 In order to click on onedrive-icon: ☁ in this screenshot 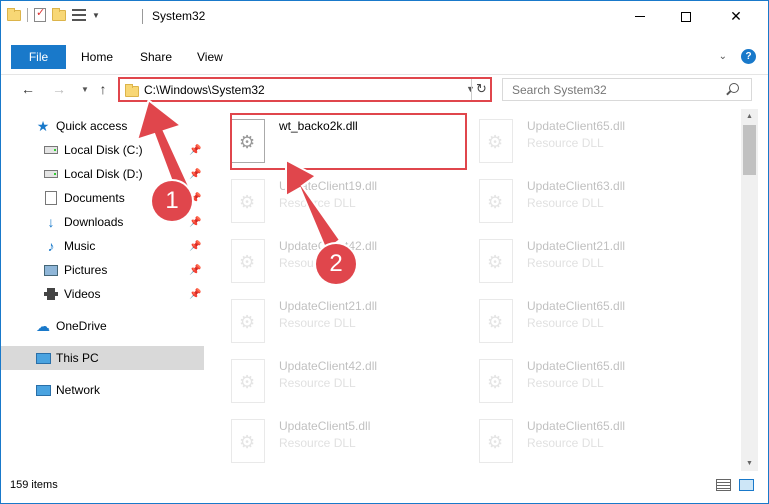, I will do `click(43, 325)`.